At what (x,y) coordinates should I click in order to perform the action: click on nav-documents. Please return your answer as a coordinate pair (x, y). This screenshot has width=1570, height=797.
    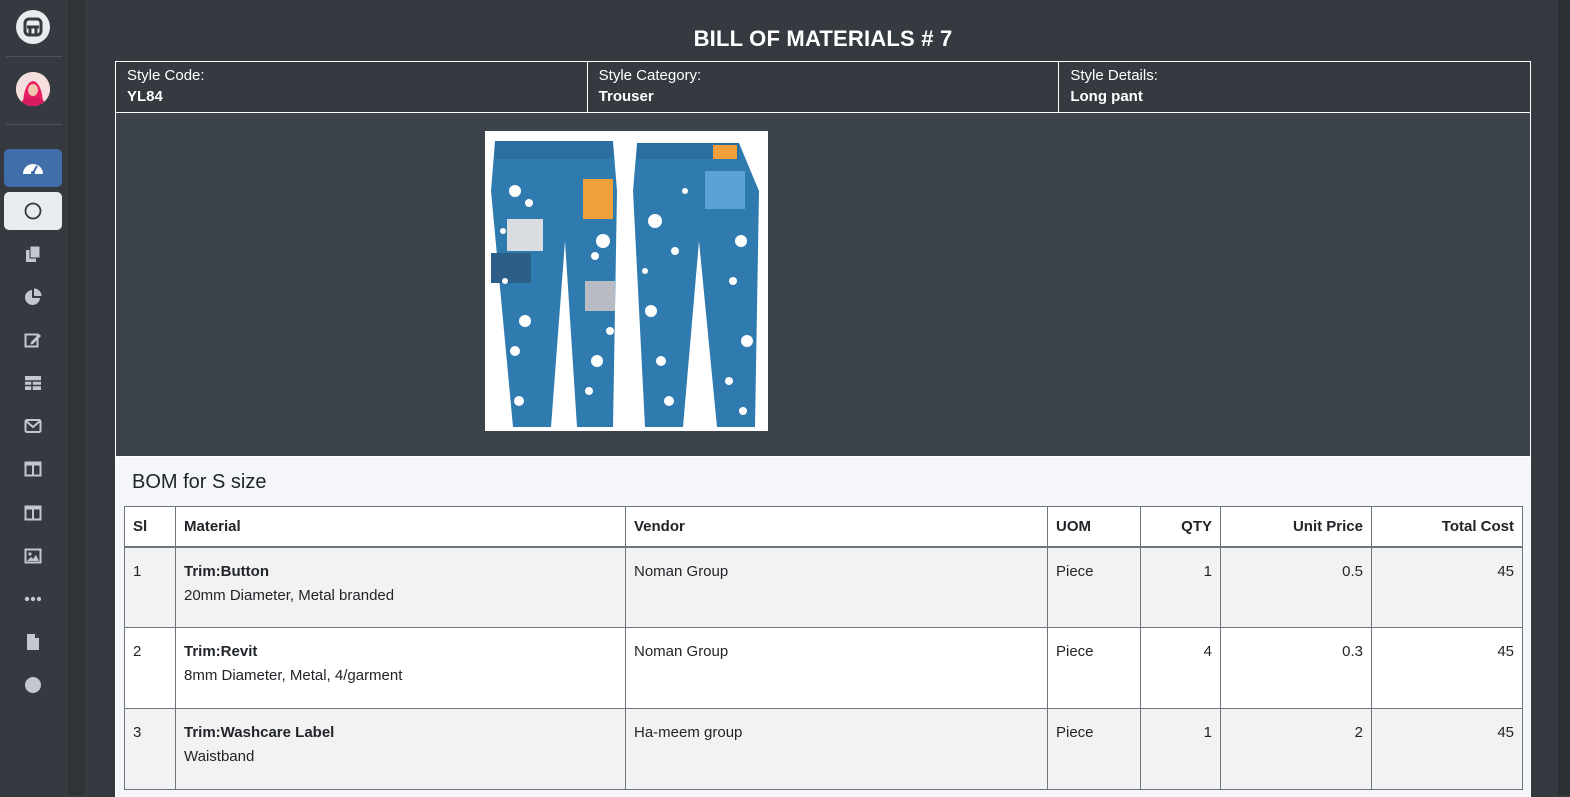
    Looking at the image, I should click on (33, 642).